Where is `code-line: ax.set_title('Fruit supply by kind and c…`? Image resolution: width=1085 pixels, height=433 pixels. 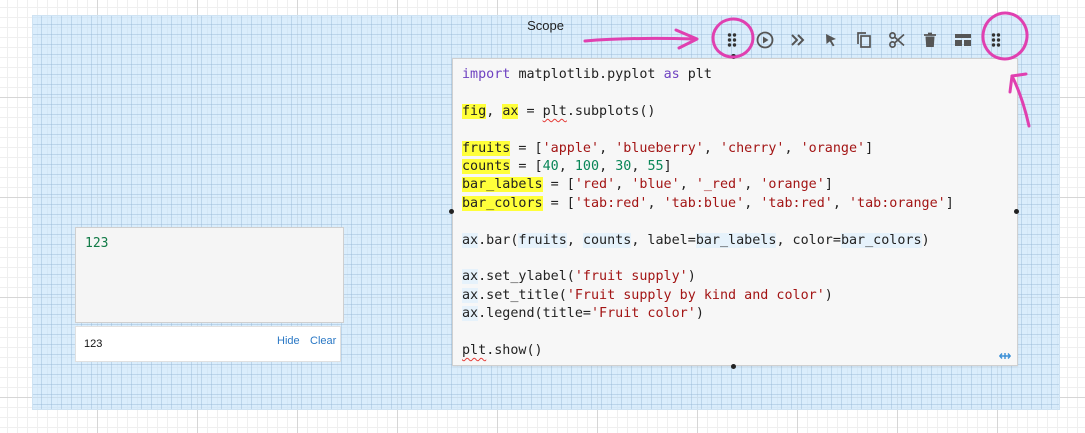
code-line: ax.set_title('Fruit supply by kind and c… is located at coordinates (647, 295).